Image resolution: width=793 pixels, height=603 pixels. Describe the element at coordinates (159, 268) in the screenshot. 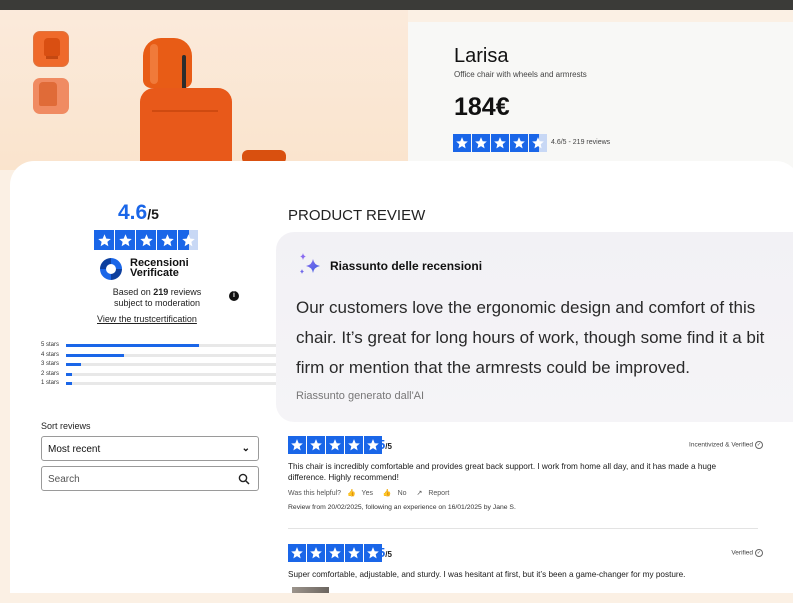

I see `recensioni-verificate-brand: Recensioni Verificate` at that location.